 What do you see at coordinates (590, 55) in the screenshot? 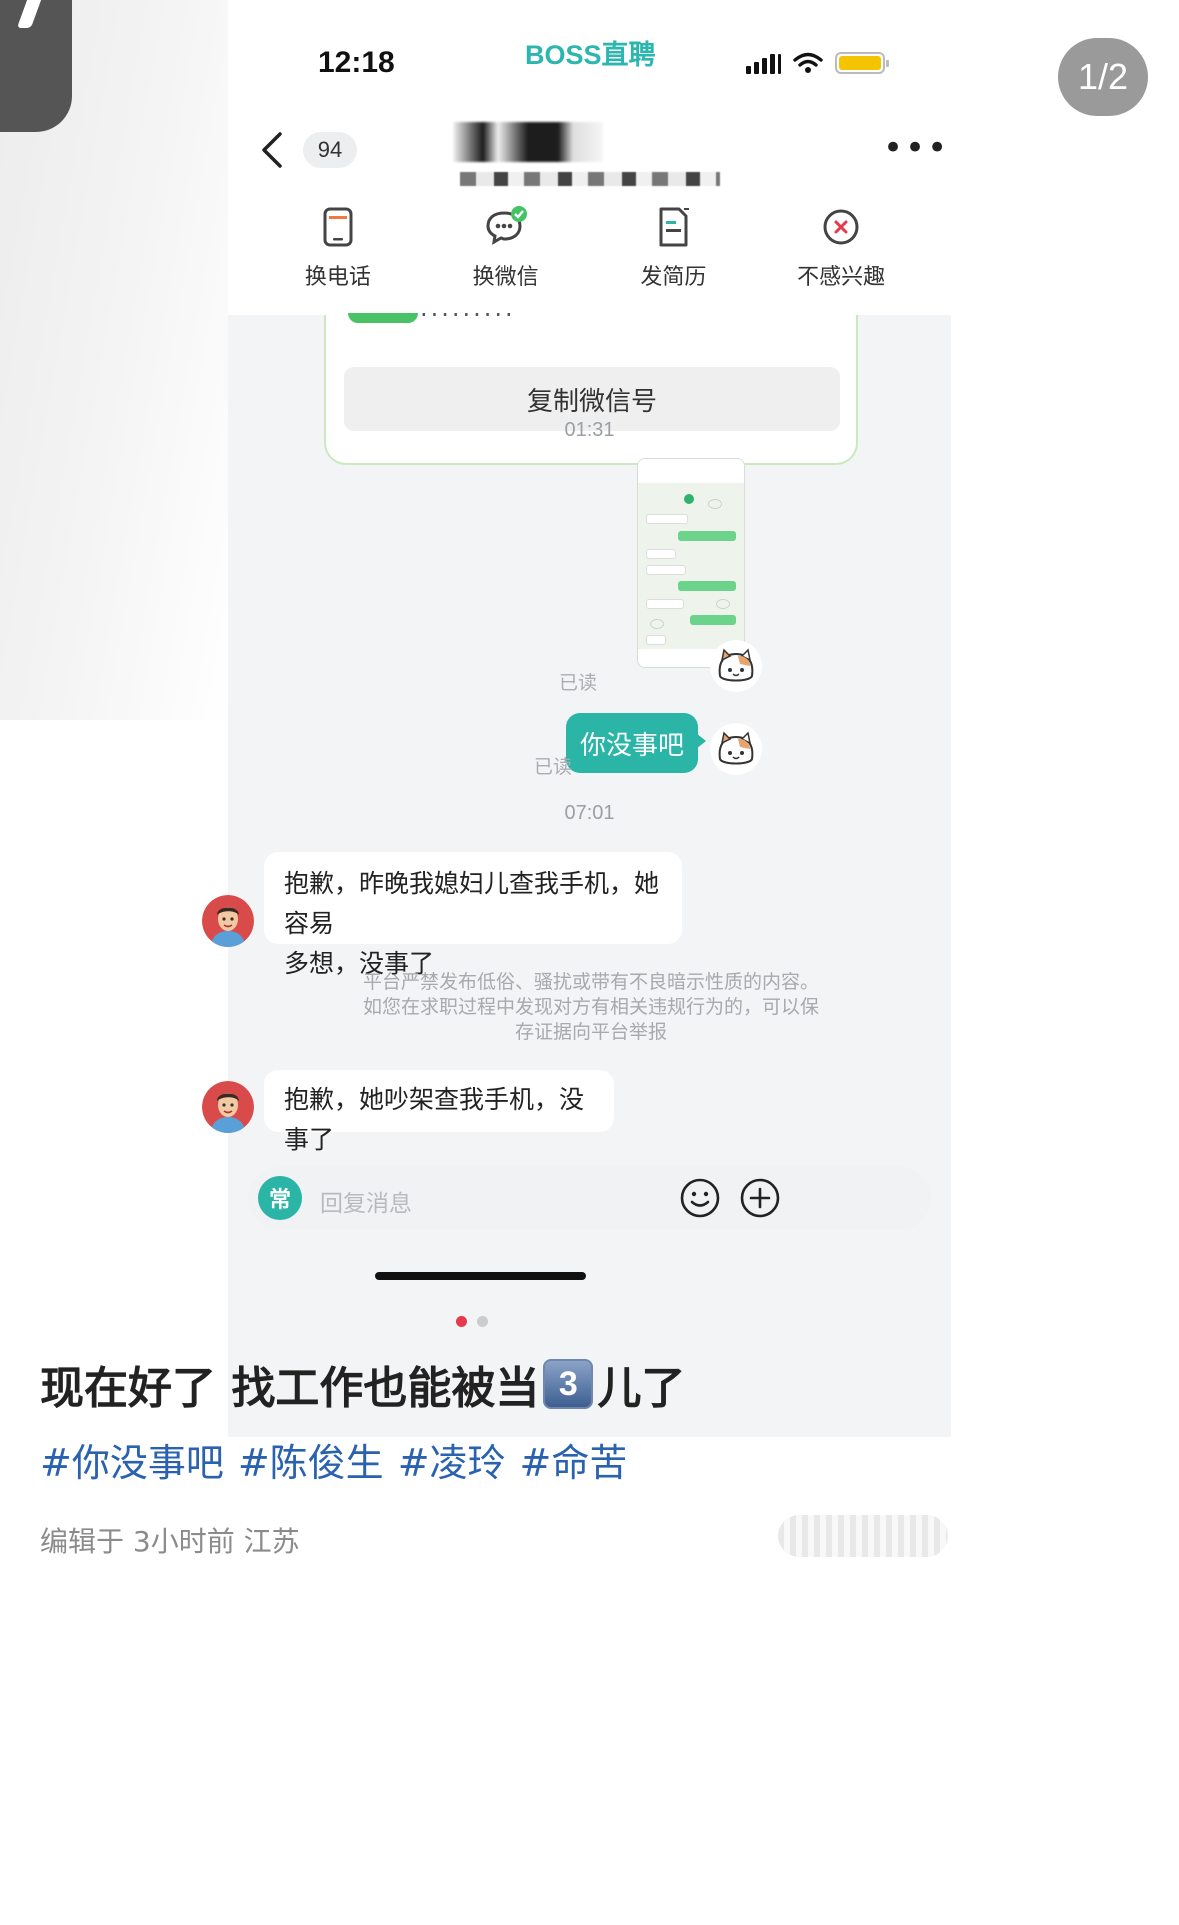
I see `status-brand: BOSS直聘` at bounding box center [590, 55].